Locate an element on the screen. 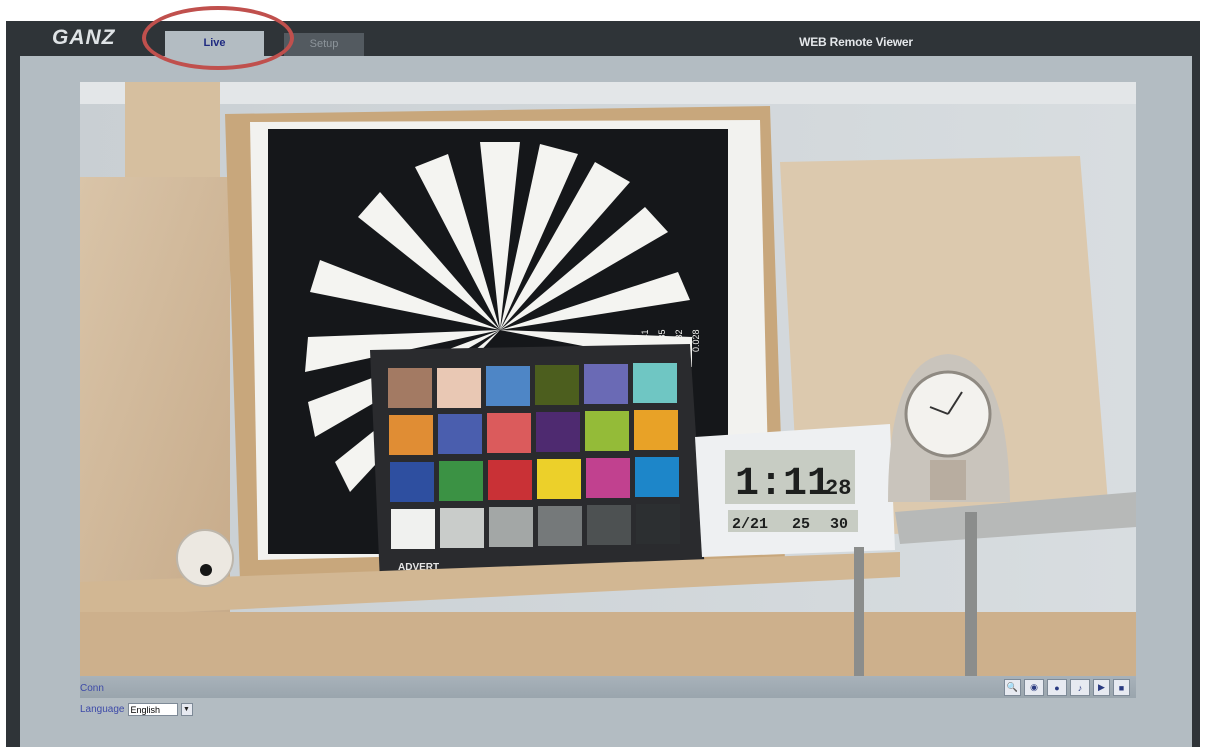 This screenshot has height=747, width=1206. wall-outlet is located at coordinates (205, 558).